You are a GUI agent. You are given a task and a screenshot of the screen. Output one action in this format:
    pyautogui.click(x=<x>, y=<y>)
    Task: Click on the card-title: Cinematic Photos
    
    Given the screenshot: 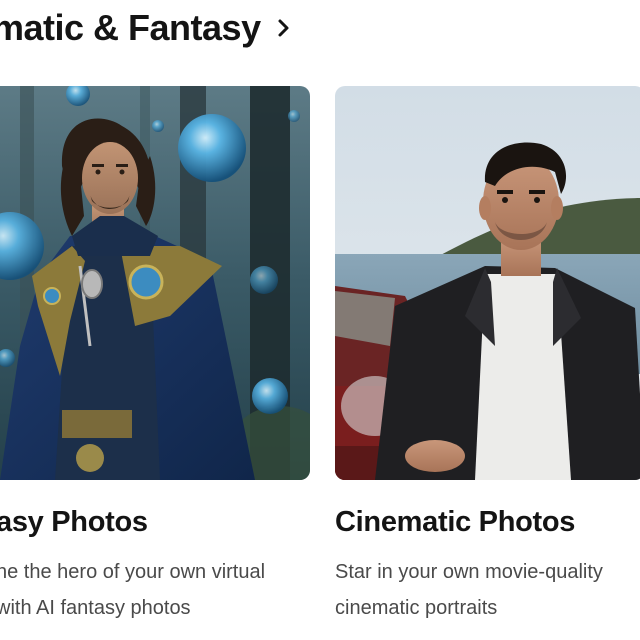 What is the action you would take?
    pyautogui.click(x=455, y=522)
    